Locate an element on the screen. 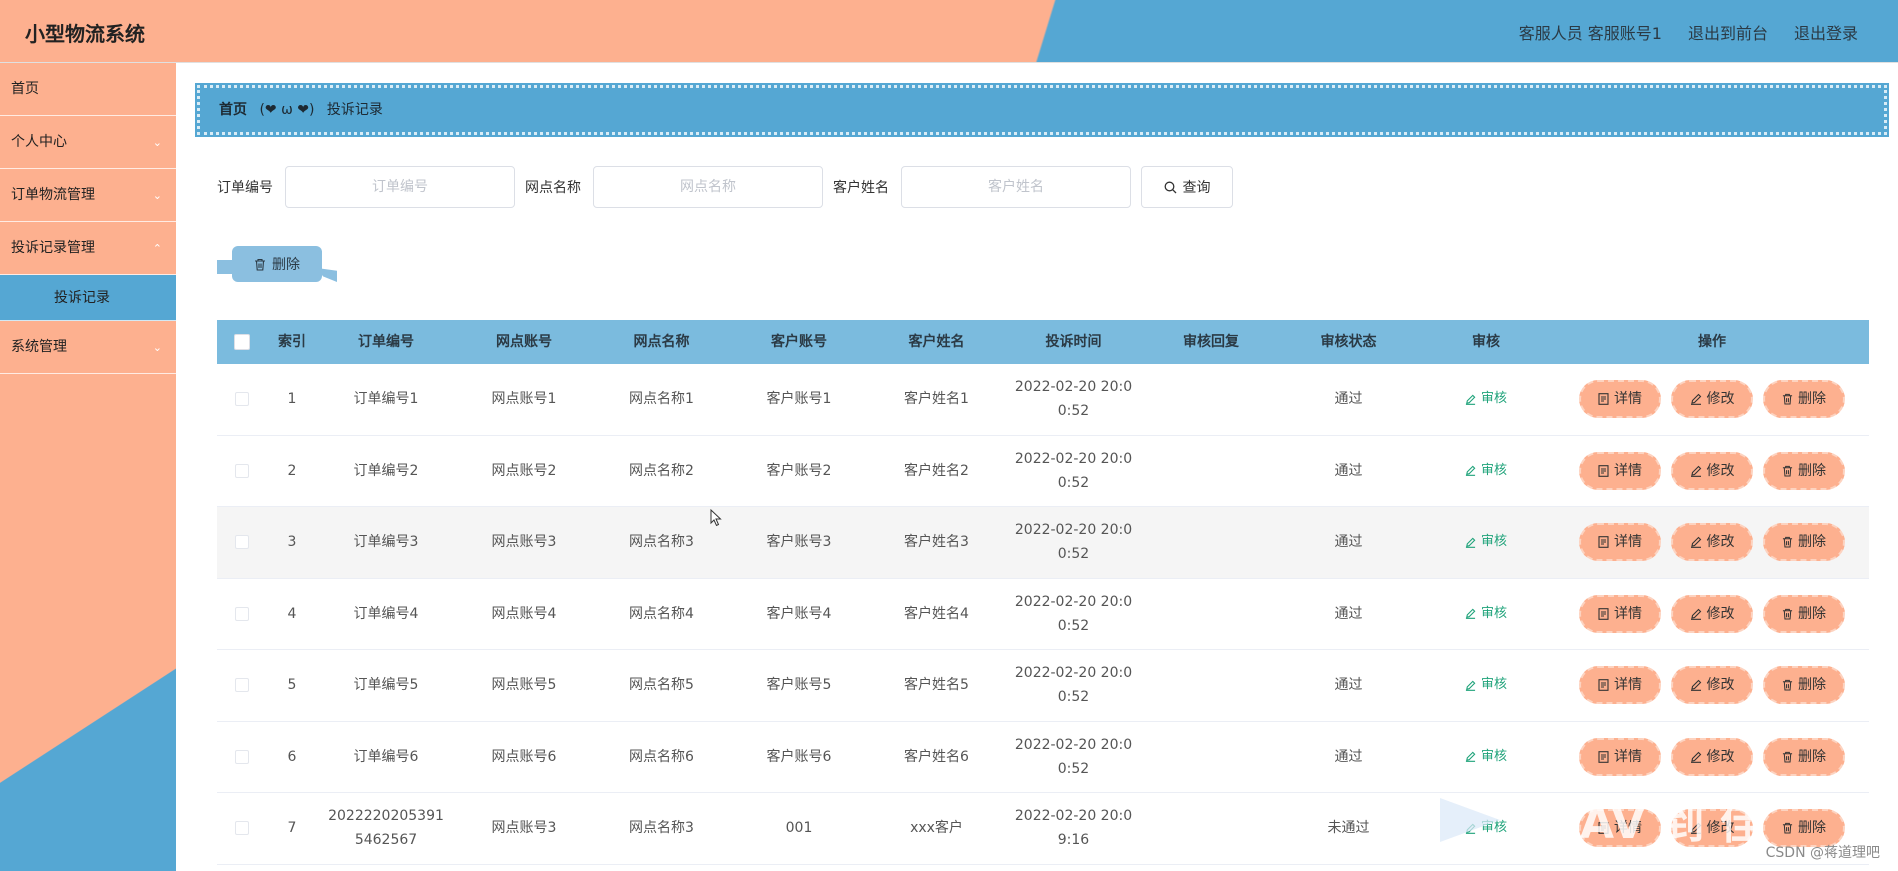 This screenshot has height=871, width=1898. audit-link-label: 审核 is located at coordinates (1493, 613).